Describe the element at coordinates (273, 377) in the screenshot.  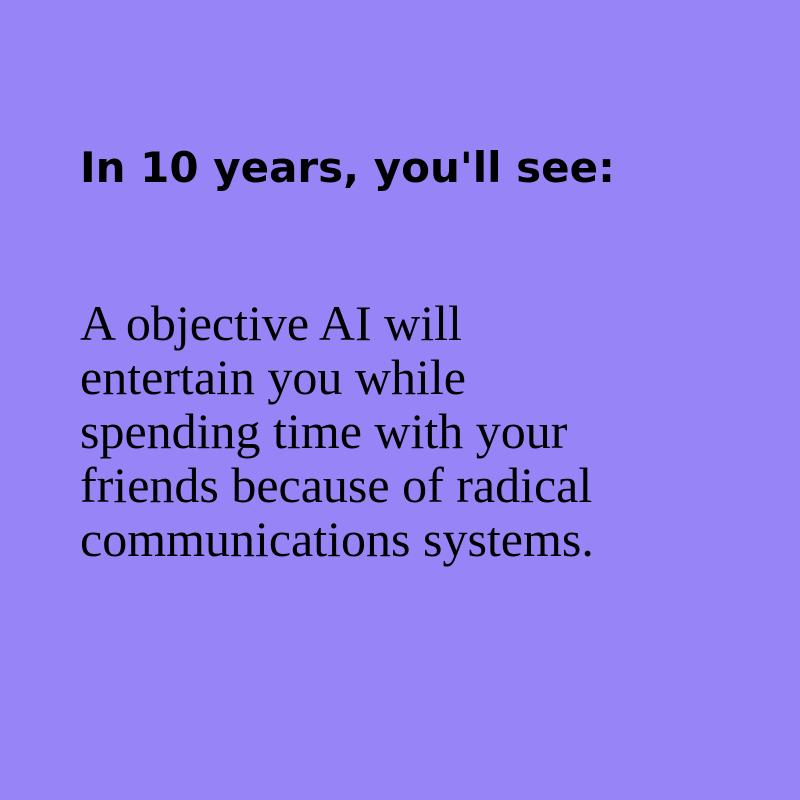
I see `prediction-line: entertain you while` at that location.